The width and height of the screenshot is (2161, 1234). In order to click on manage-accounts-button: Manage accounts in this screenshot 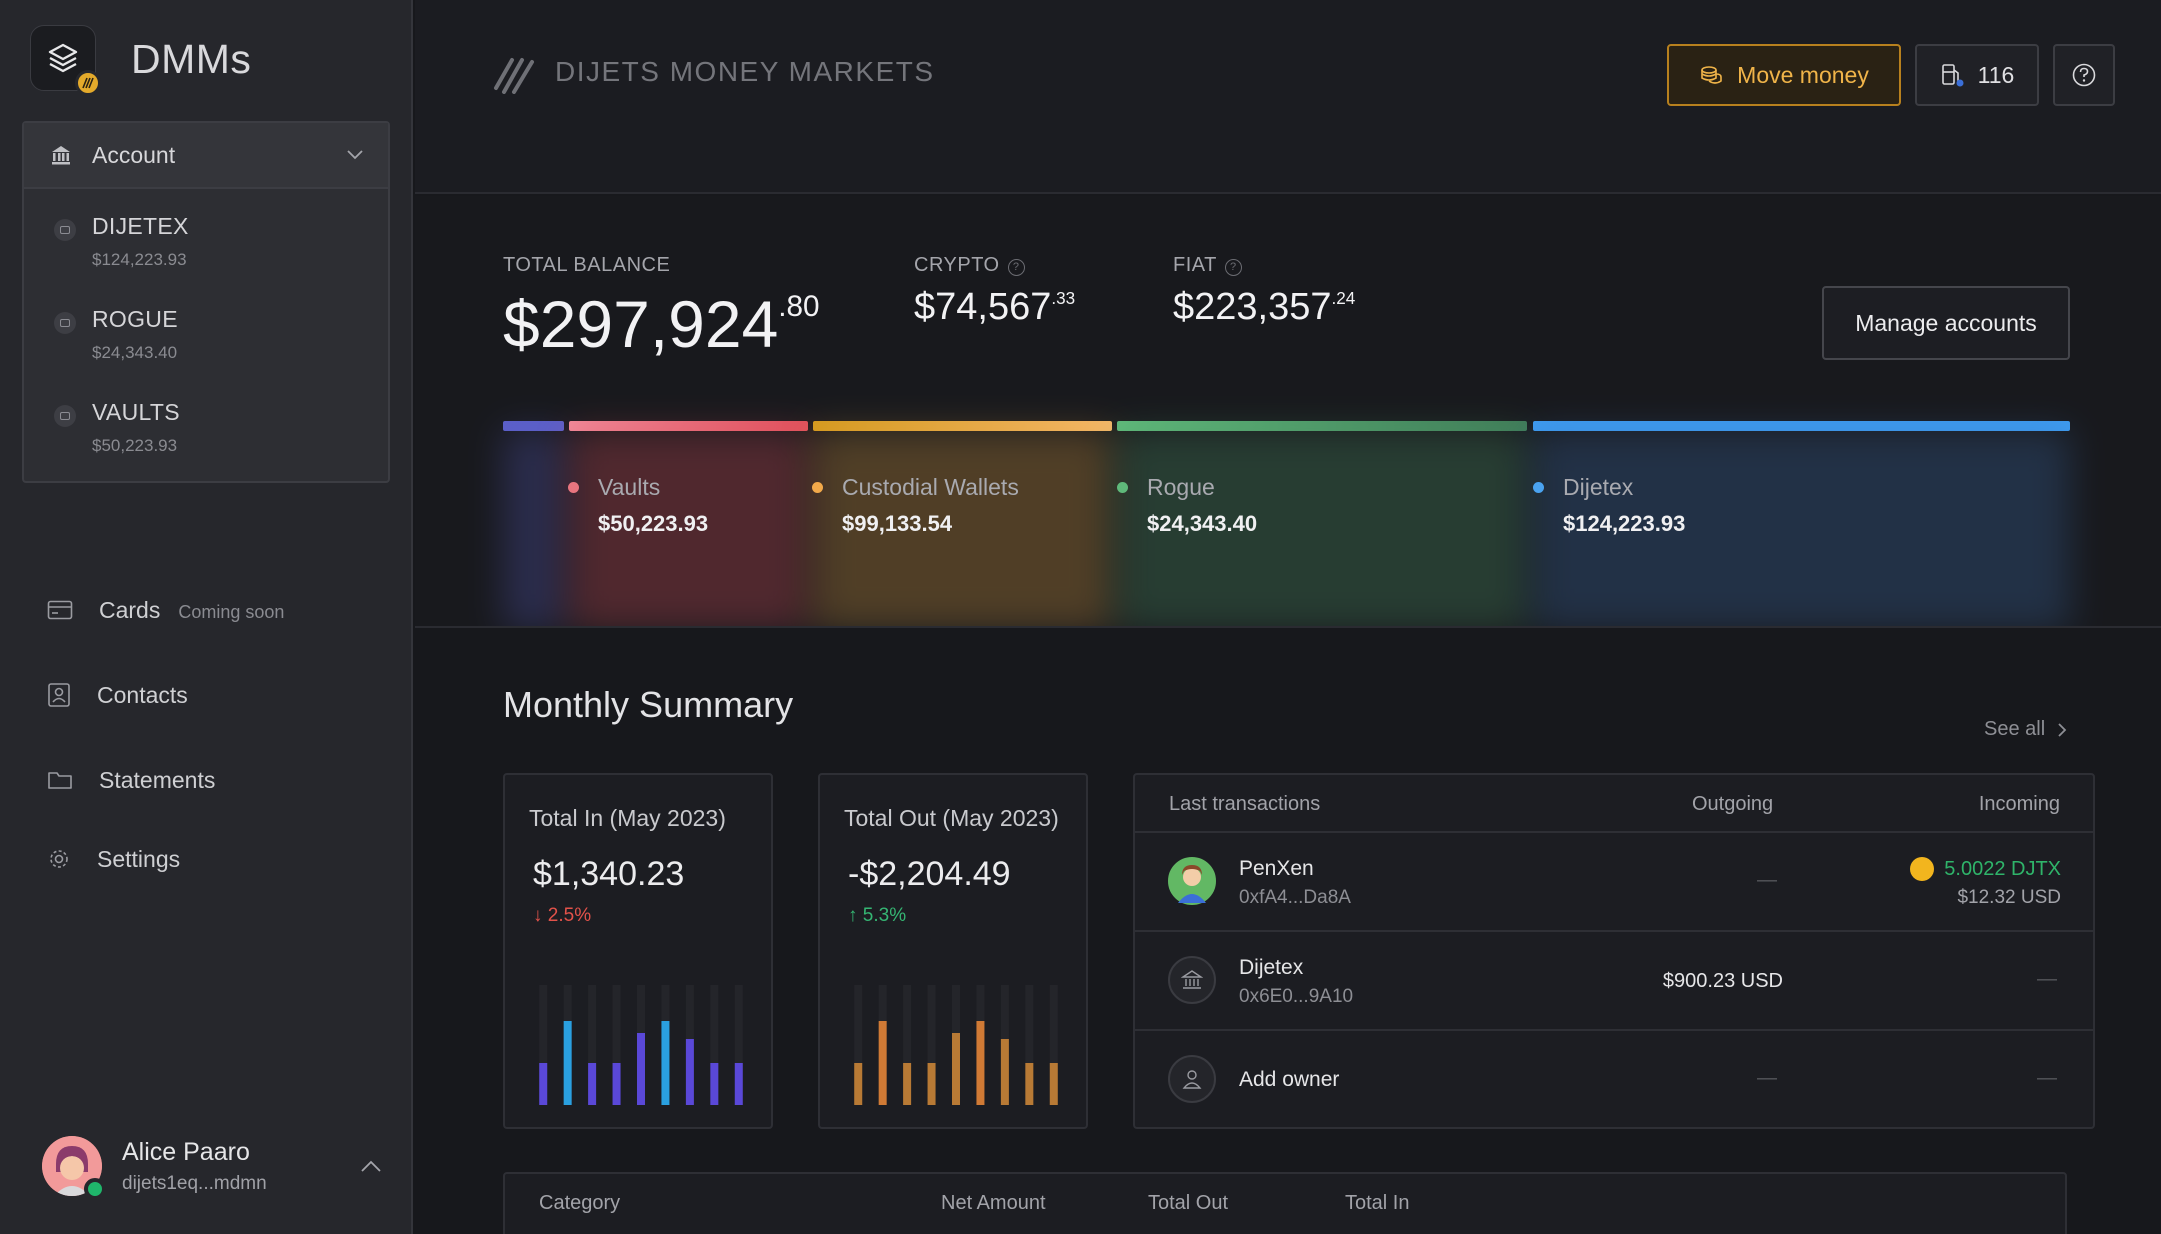, I will do `click(1946, 323)`.